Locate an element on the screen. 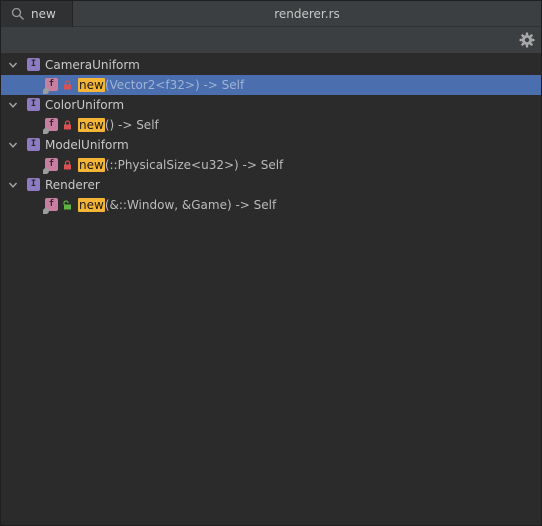 This screenshot has height=526, width=542. tree-item-method: f new(::PhysicalSize<u32>) -> Self is located at coordinates (271, 165).